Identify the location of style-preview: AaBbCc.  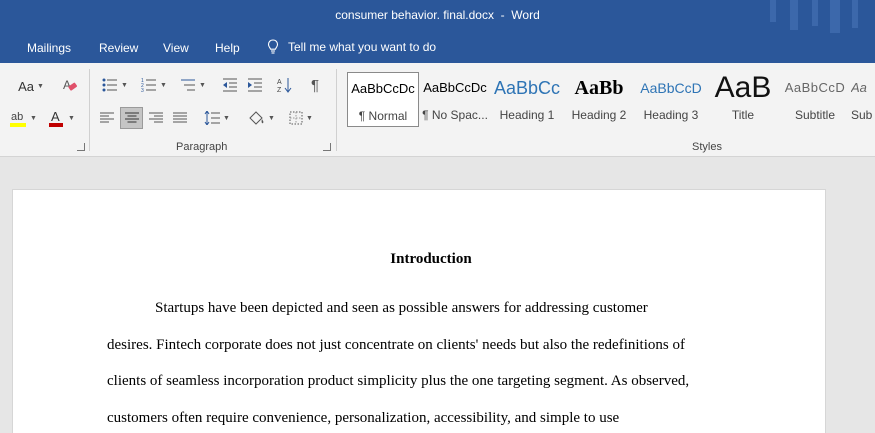
(527, 88).